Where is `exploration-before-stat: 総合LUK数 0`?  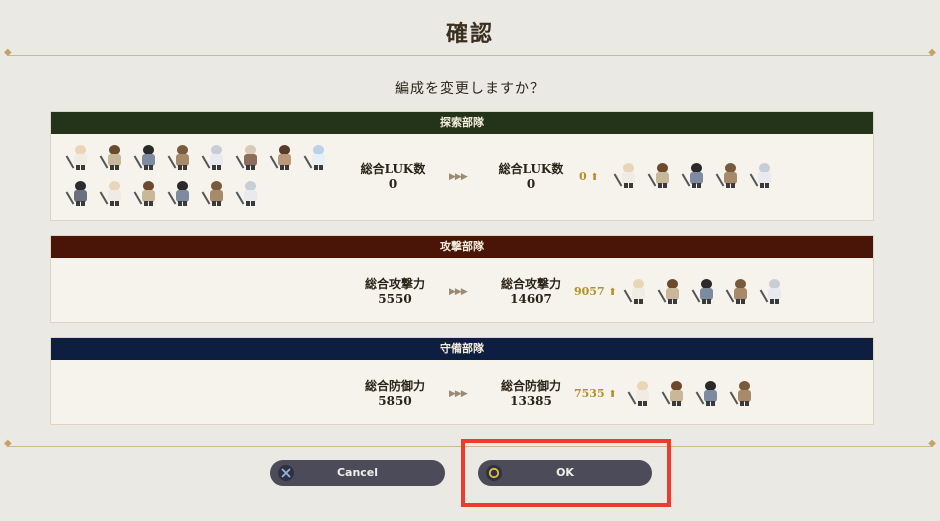
exploration-before-stat: 総合LUK数 0 is located at coordinates (393, 177).